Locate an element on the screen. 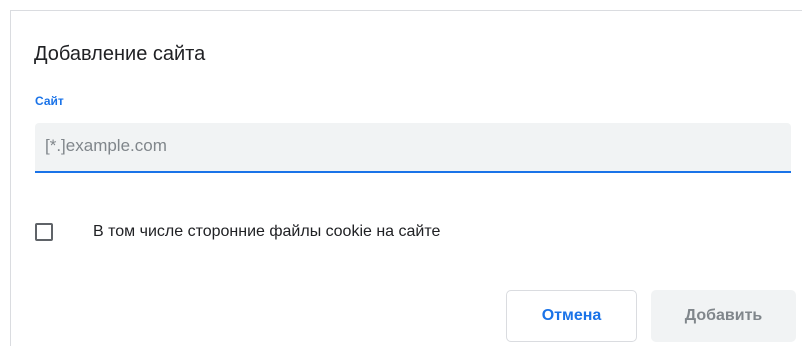 The image size is (802, 346). add-button: Добавить is located at coordinates (723, 316).